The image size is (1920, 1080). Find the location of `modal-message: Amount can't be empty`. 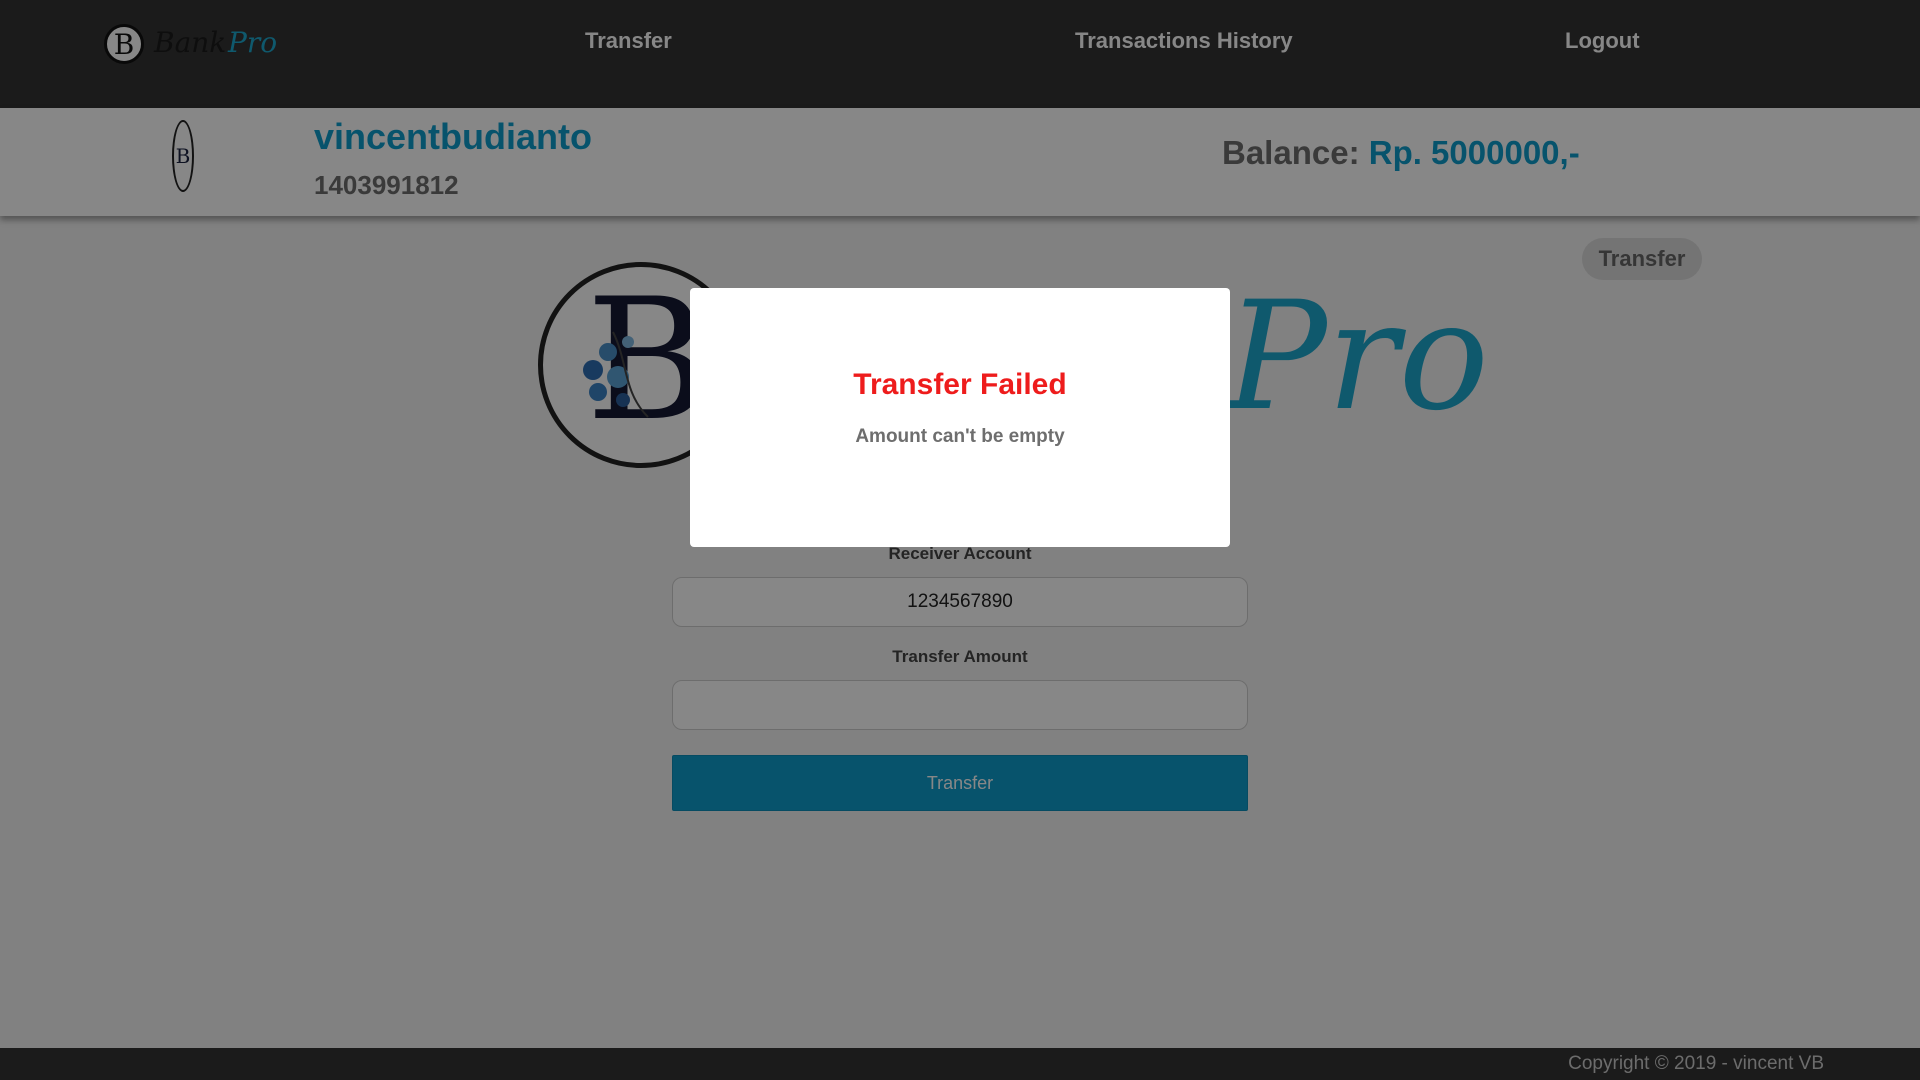

modal-message: Amount can't be empty is located at coordinates (960, 436).